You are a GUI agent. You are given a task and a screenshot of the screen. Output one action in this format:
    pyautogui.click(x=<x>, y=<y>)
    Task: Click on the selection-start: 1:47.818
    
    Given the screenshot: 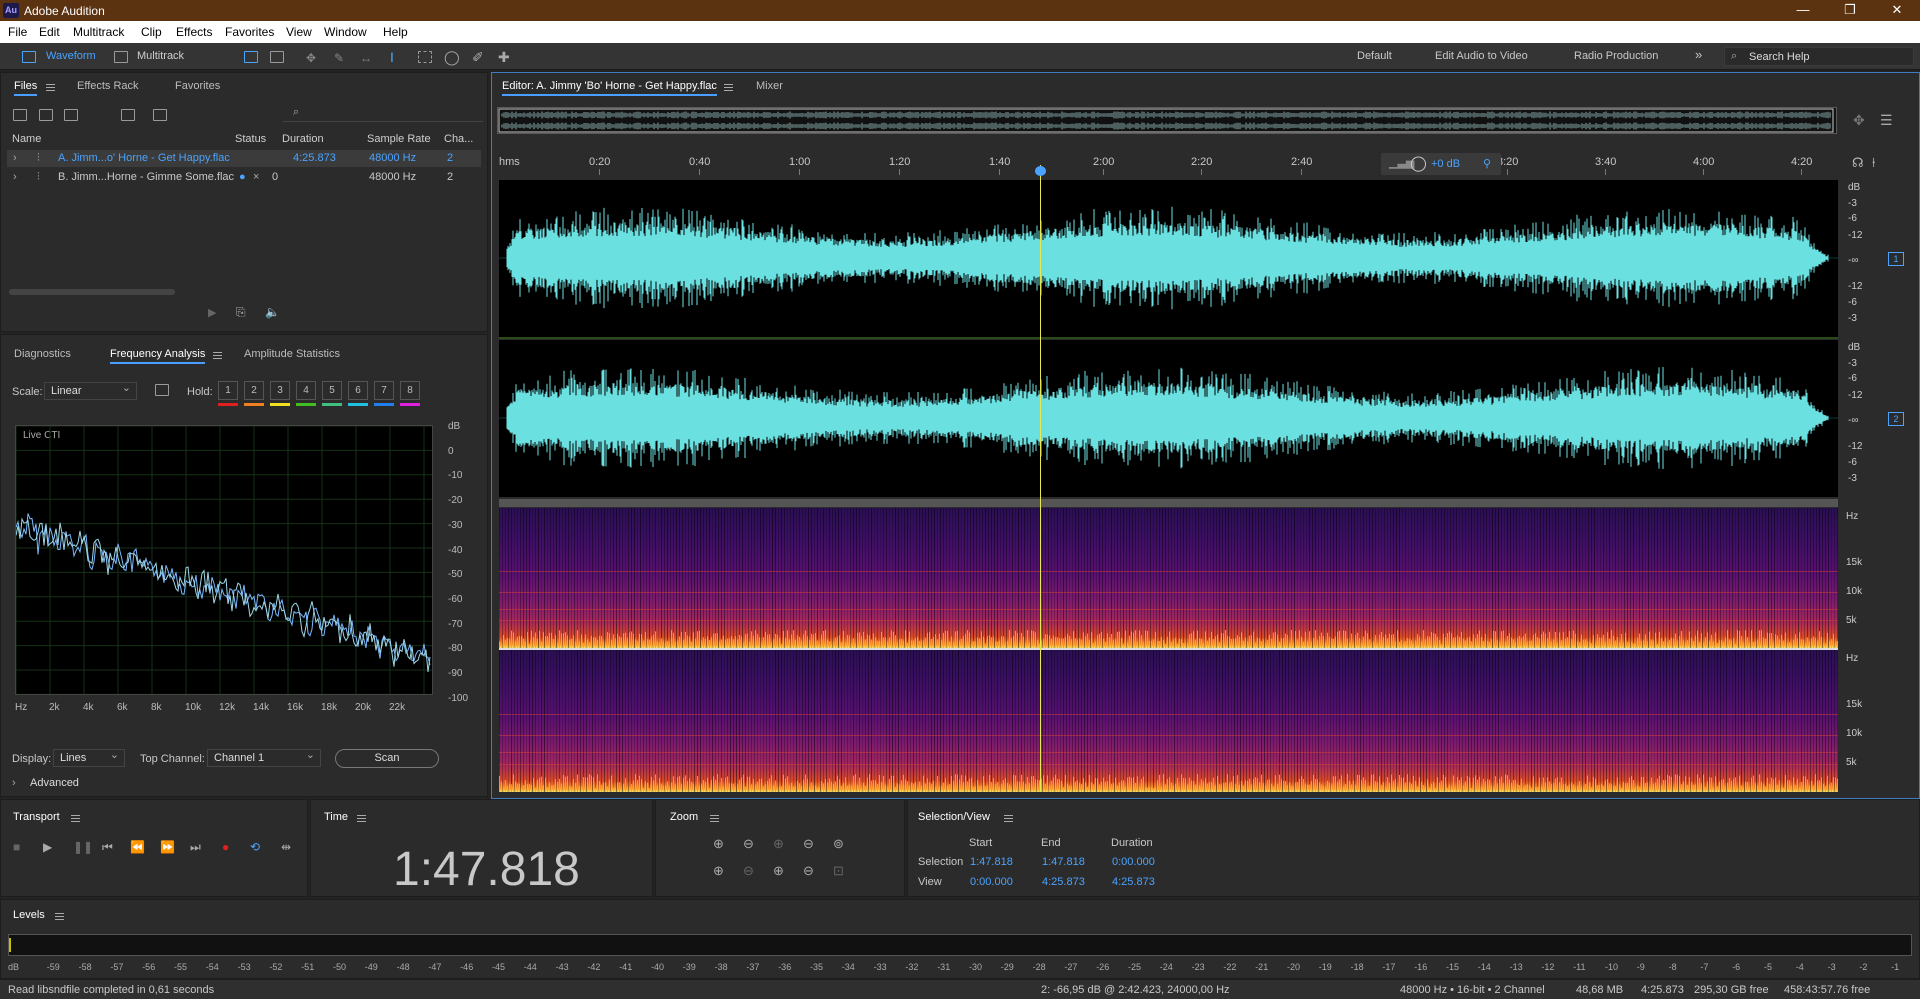 What is the action you would take?
    pyautogui.click(x=991, y=862)
    